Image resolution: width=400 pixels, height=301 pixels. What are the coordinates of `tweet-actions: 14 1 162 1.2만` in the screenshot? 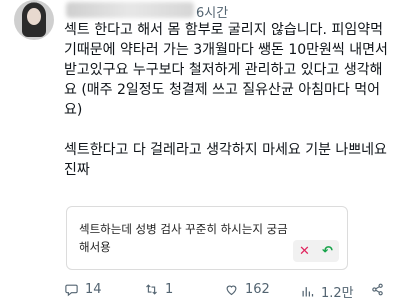 It's located at (225, 291).